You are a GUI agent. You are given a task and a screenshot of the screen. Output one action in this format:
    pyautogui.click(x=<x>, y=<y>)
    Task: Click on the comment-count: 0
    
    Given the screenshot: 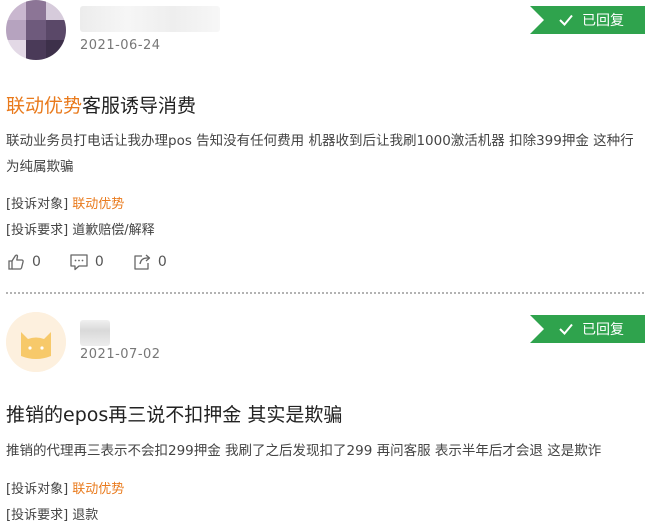 What is the action you would take?
    pyautogui.click(x=99, y=262)
    